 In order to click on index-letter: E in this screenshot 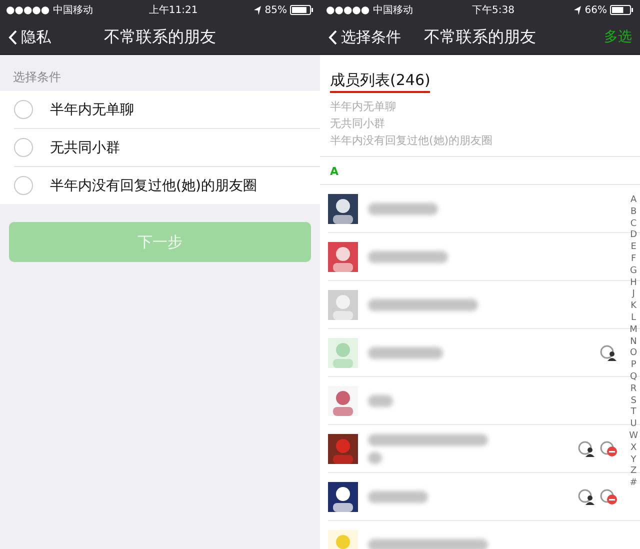, I will do `click(633, 248)`.